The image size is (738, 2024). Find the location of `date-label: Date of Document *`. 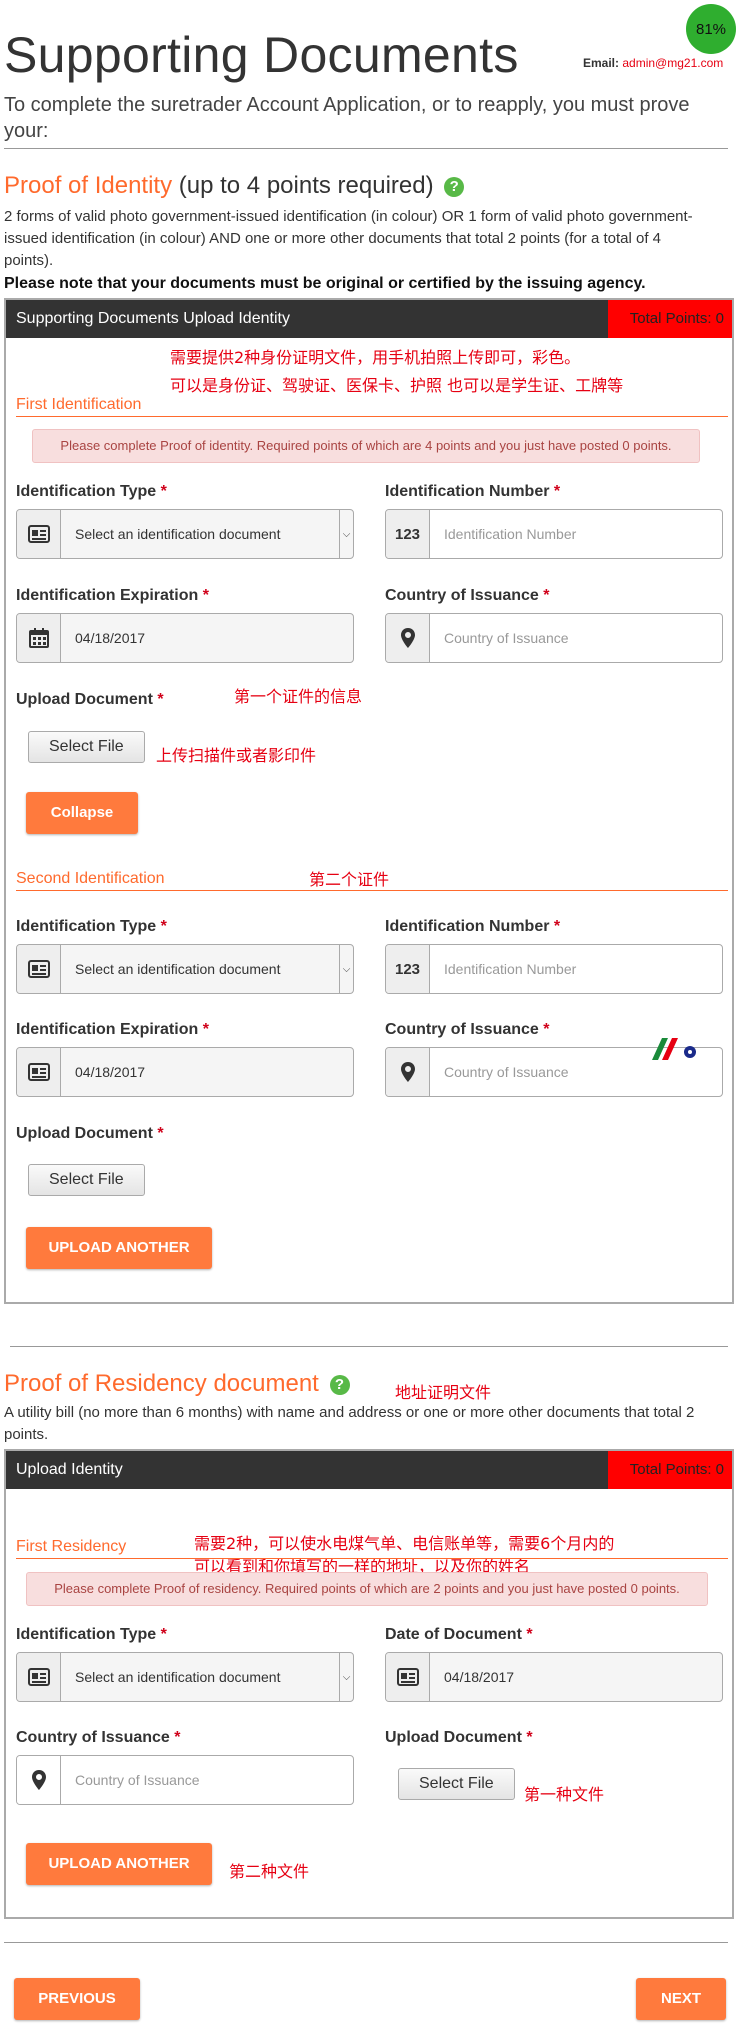

date-label: Date of Document * is located at coordinates (459, 1634).